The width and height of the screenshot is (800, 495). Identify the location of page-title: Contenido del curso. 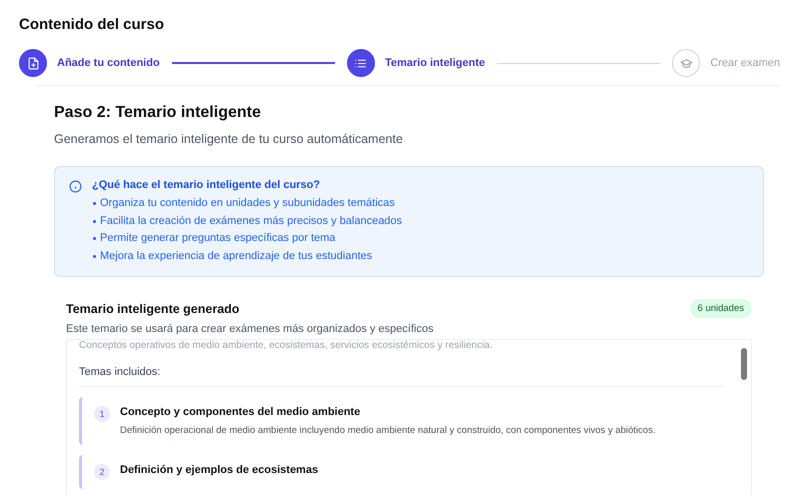
(92, 24).